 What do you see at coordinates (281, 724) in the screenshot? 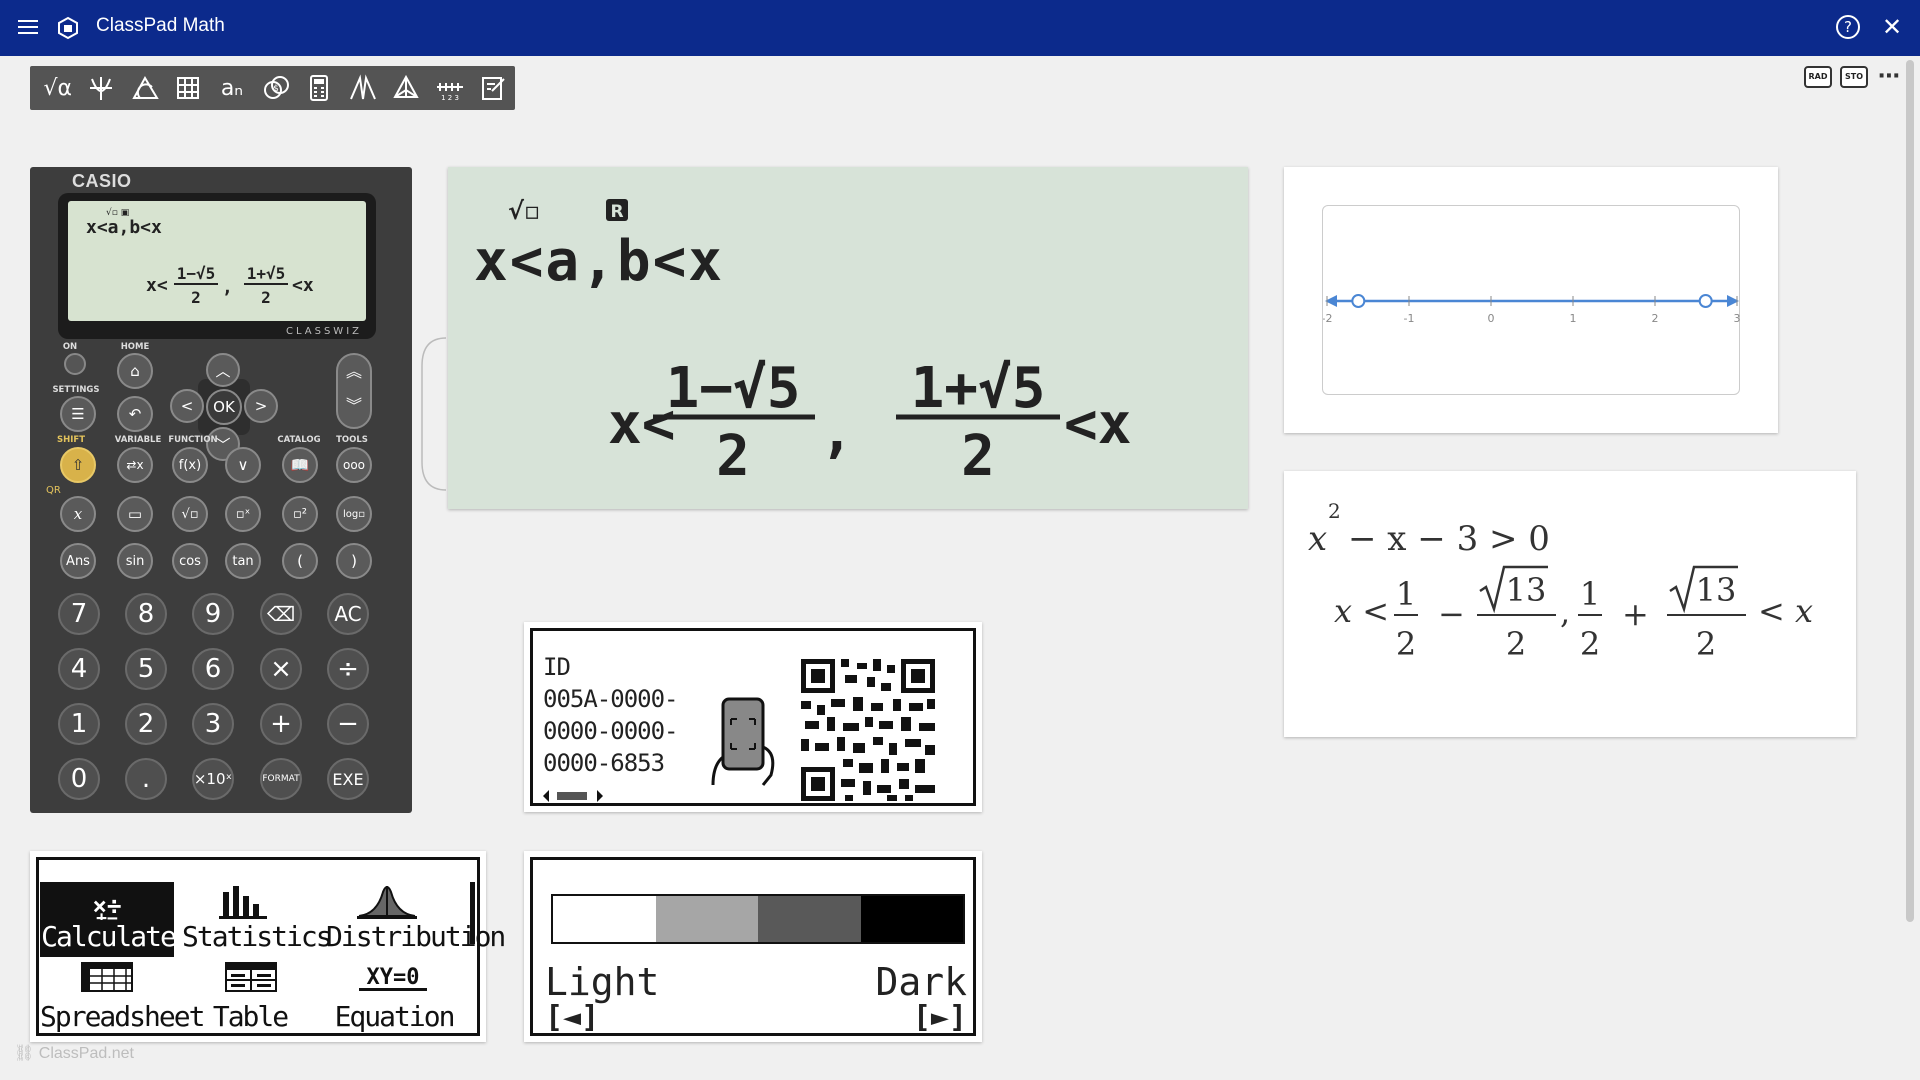
I see `plus-key: +` at bounding box center [281, 724].